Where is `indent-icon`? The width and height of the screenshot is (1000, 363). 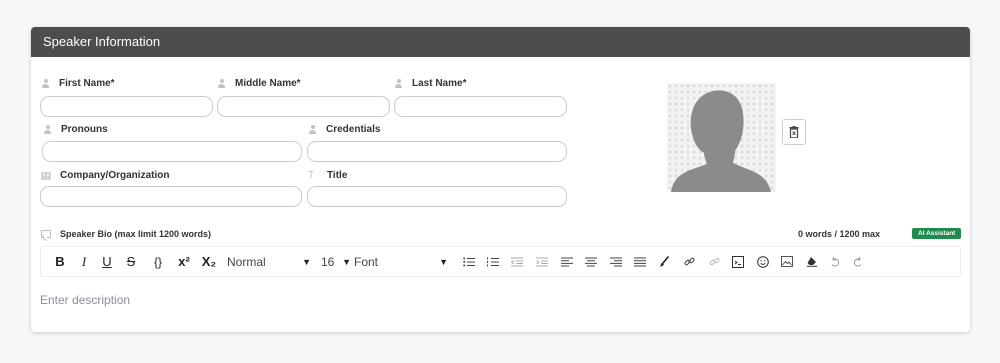
indent-icon is located at coordinates (542, 261).